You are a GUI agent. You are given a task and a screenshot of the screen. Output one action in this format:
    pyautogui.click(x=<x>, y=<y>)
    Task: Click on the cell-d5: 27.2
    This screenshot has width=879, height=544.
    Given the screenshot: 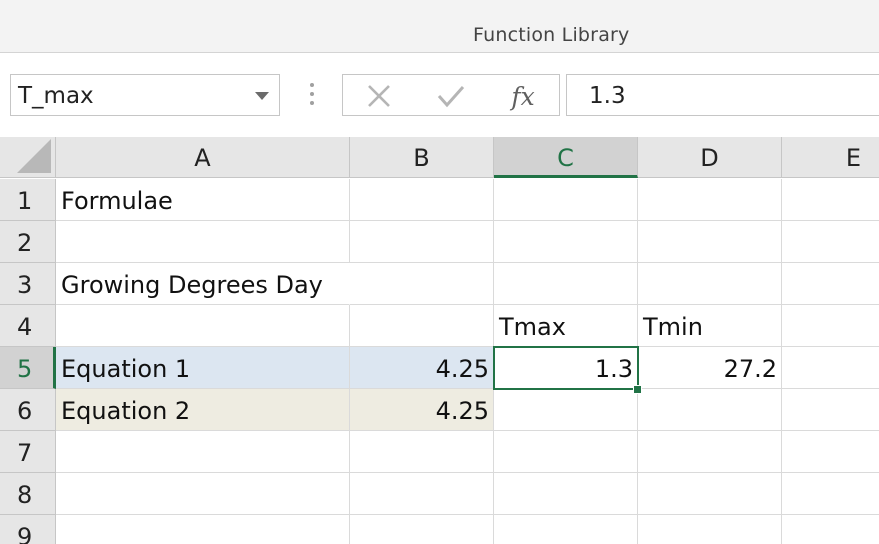 What is the action you would take?
    pyautogui.click(x=710, y=368)
    